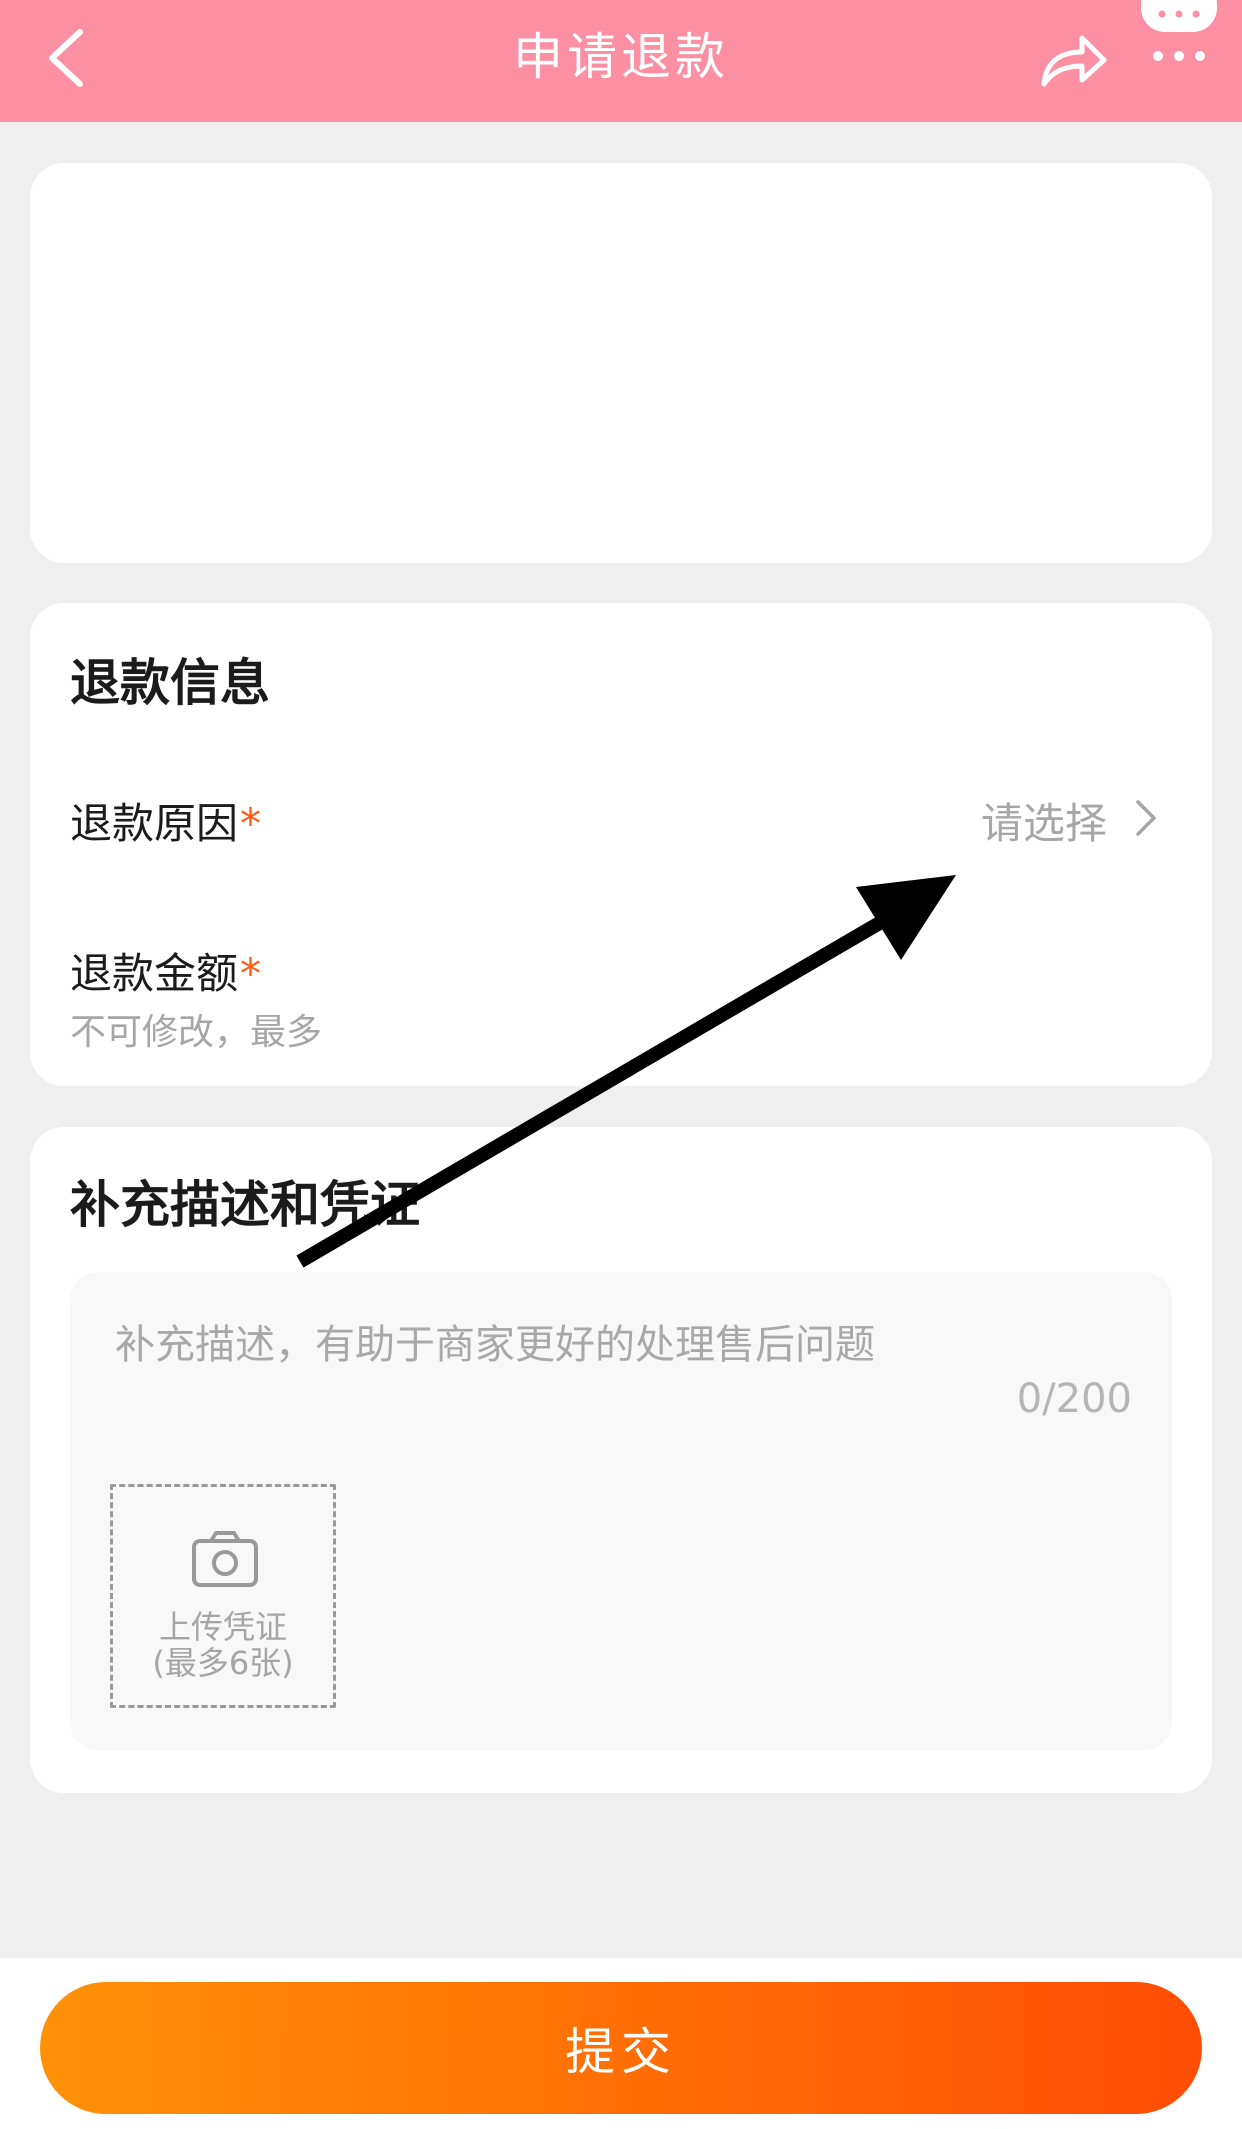 The width and height of the screenshot is (1242, 2129). What do you see at coordinates (223, 1663) in the screenshot?
I see `upload-limit: (最多6张)` at bounding box center [223, 1663].